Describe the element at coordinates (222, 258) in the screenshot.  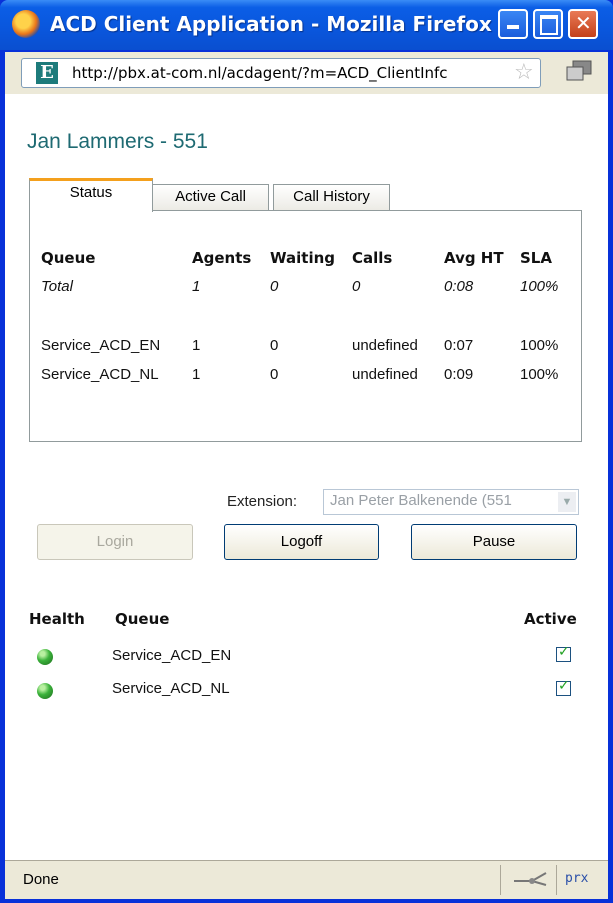
I see `col-agents: Agents` at that location.